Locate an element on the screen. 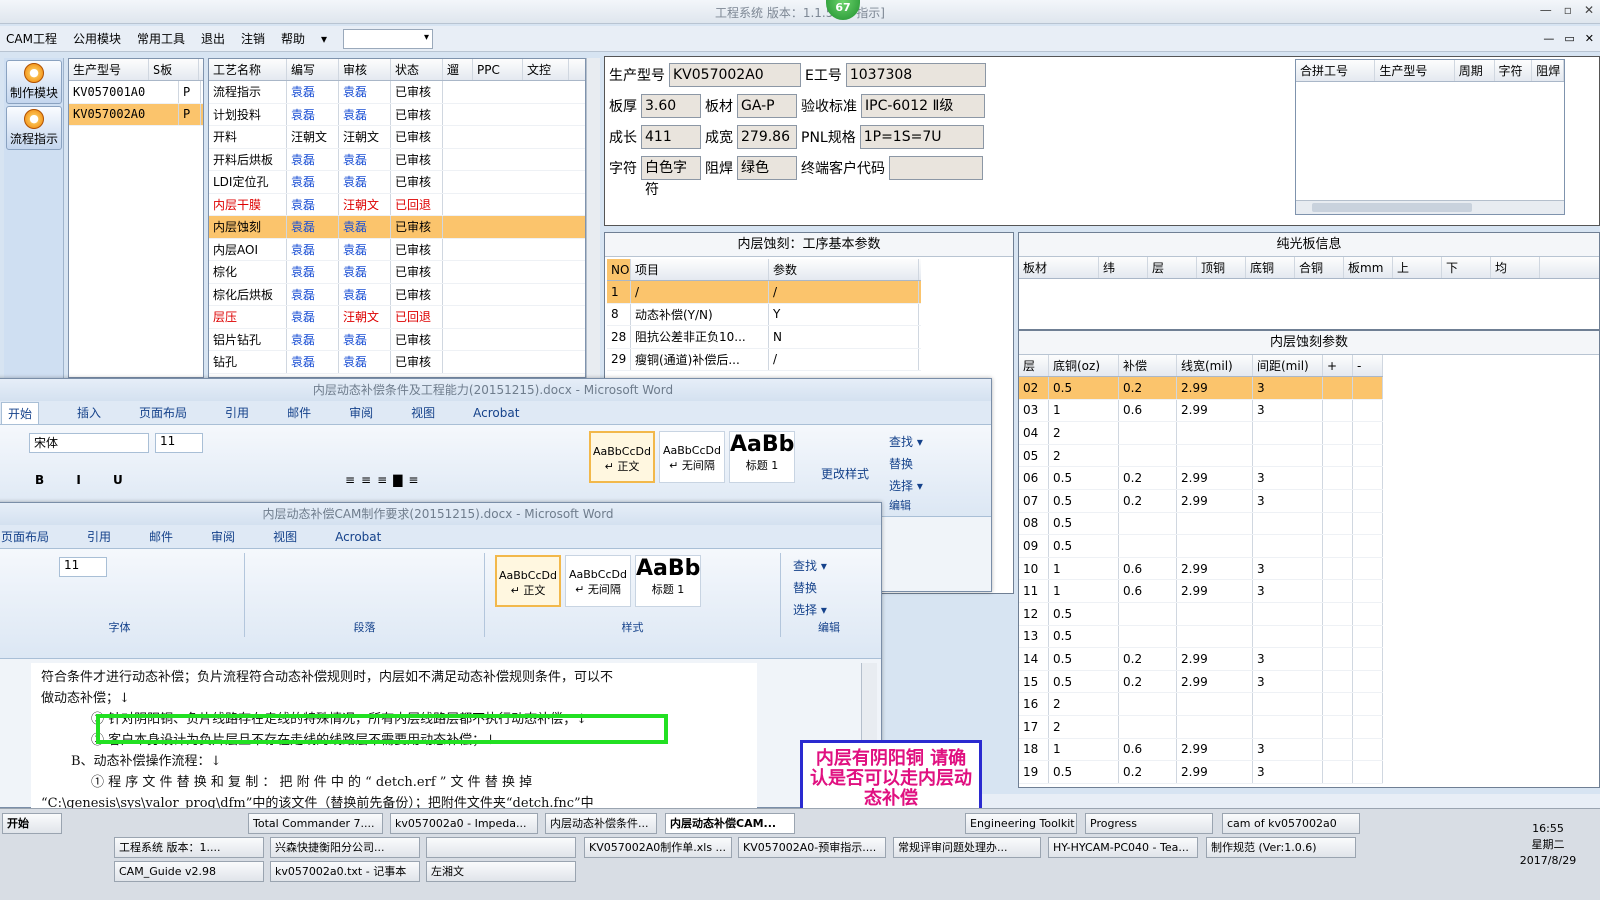 The height and width of the screenshot is (900, 1600). table-row: 14 0.5 0.2 2.99 3 is located at coordinates (1201, 659).